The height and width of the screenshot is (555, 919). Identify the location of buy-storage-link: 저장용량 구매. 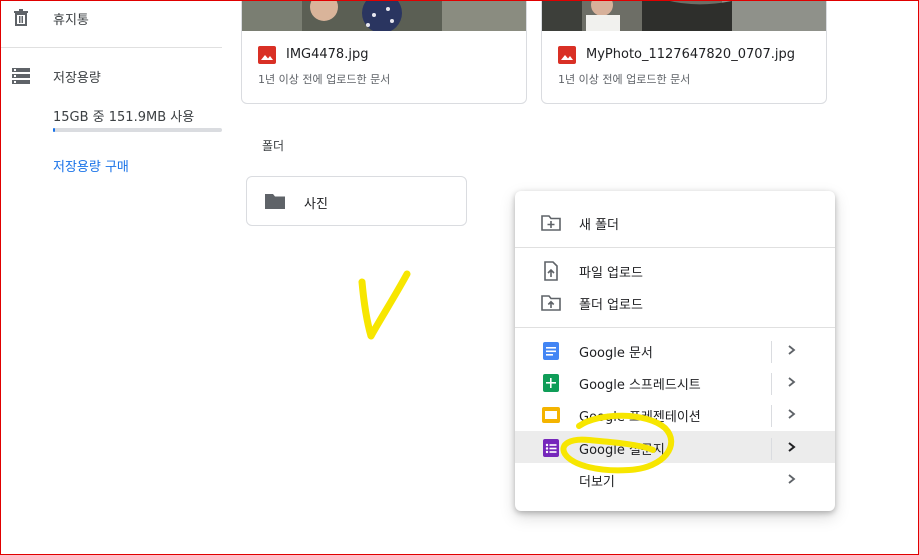
(91, 165).